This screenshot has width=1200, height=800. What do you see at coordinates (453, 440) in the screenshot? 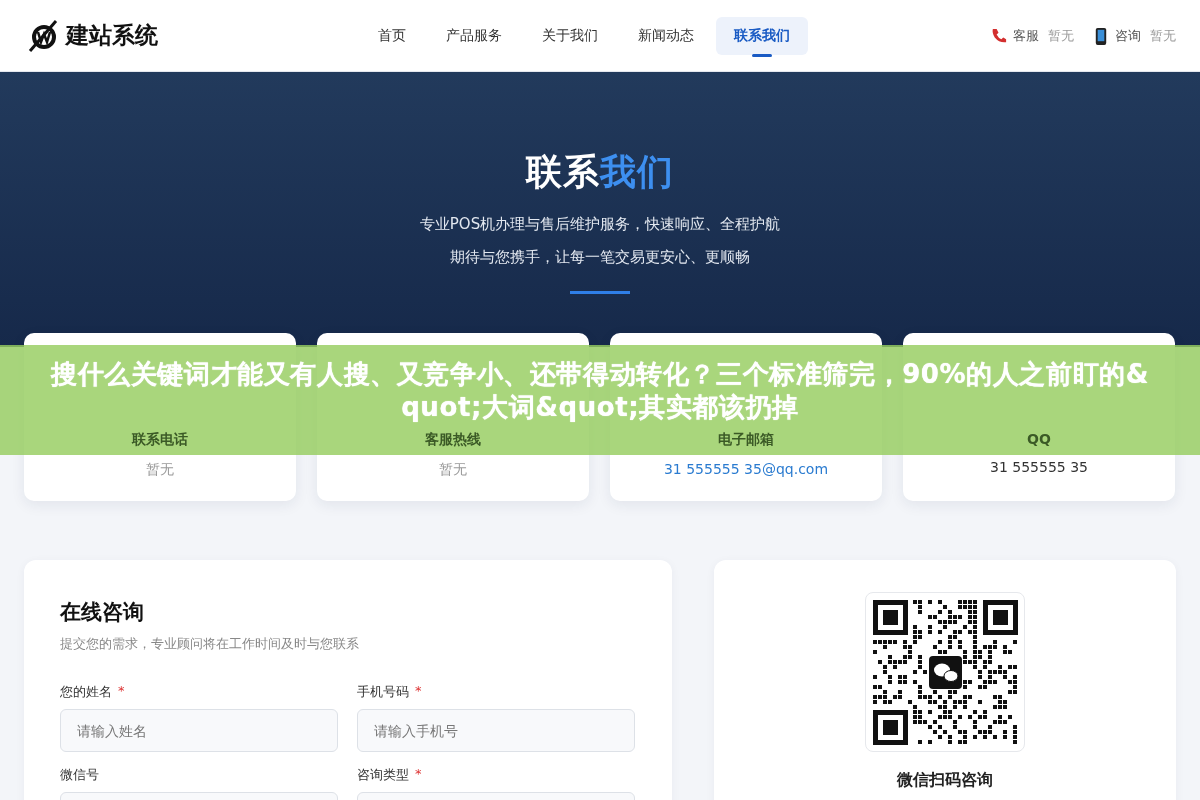
I see `card-title: 客服热线` at bounding box center [453, 440].